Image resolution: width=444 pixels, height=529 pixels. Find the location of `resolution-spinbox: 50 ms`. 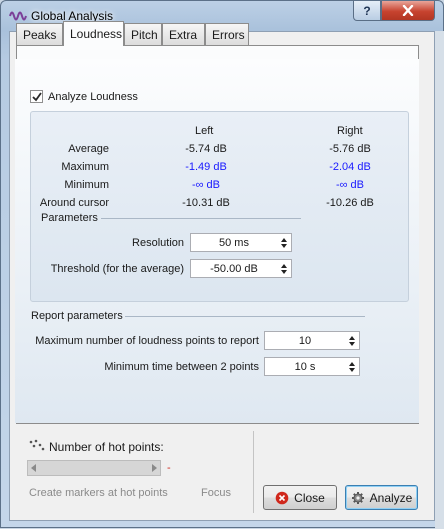

resolution-spinbox: 50 ms is located at coordinates (241, 242).